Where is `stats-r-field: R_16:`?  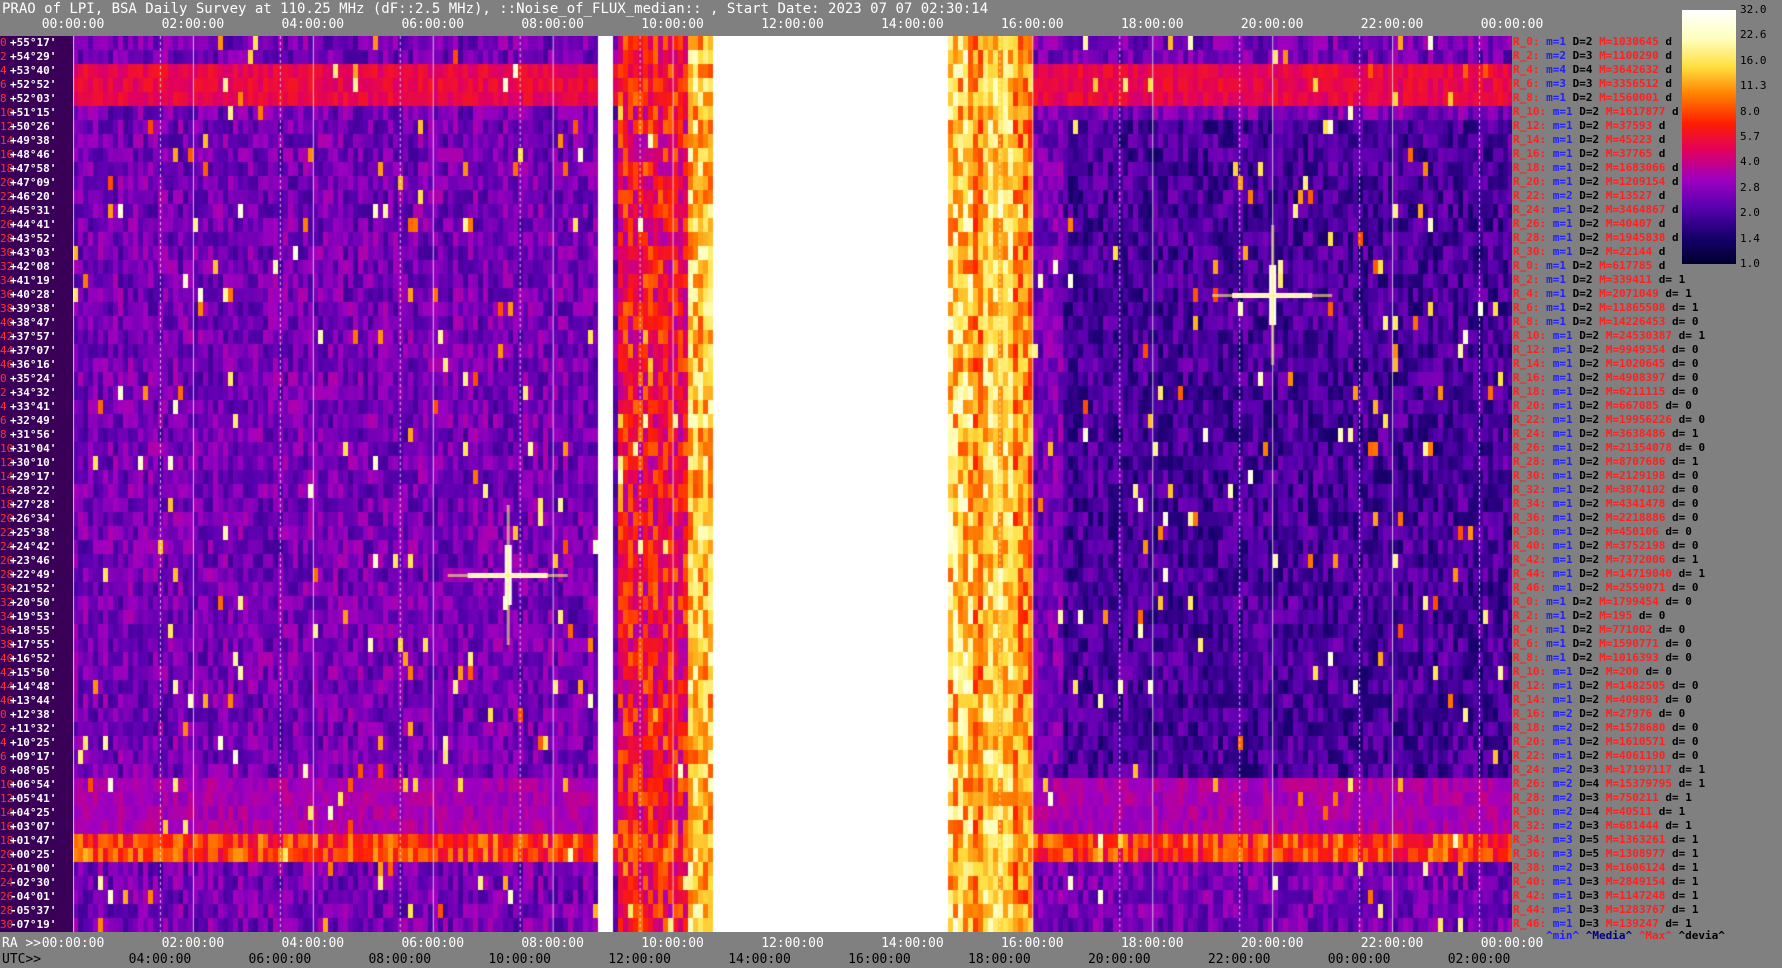 stats-r-field: R_16: is located at coordinates (1533, 713).